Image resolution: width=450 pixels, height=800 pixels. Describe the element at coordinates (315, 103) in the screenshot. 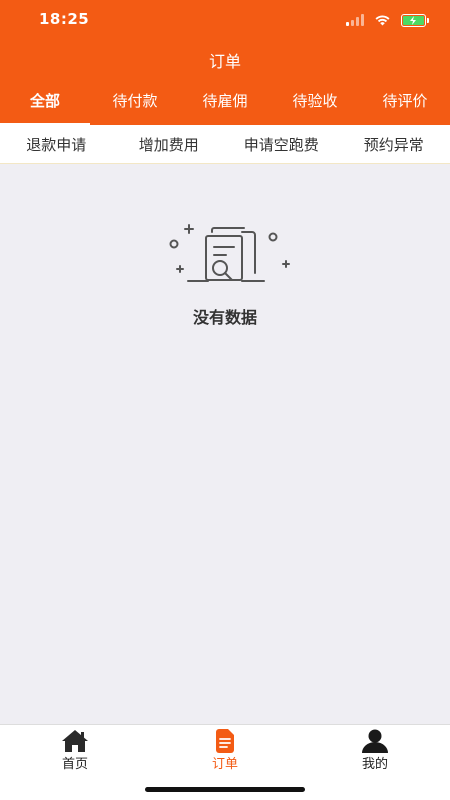

I see `tab-pending-acceptance: 待验收` at that location.